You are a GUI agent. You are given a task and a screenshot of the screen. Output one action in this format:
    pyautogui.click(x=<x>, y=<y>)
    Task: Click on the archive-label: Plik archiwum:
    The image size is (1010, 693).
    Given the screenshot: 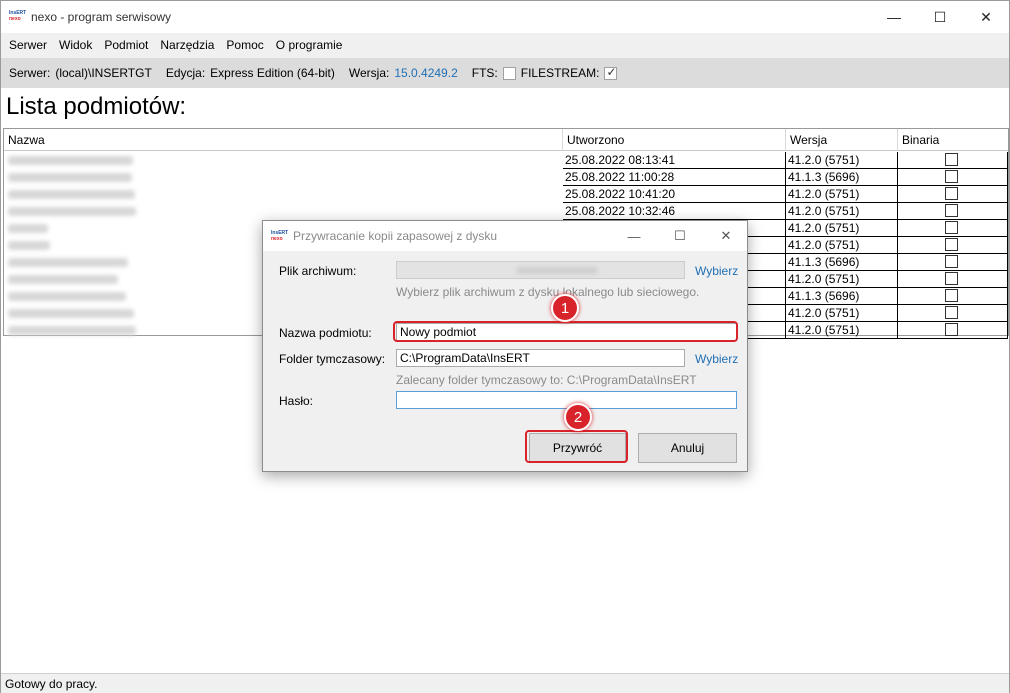 What is the action you would take?
    pyautogui.click(x=318, y=271)
    